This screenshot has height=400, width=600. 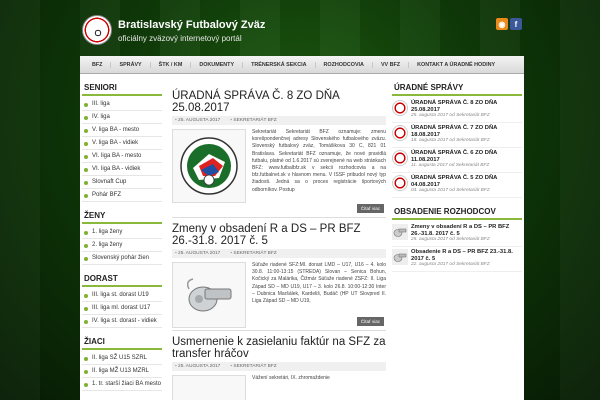 What do you see at coordinates (509, 24) in the screenshot?
I see `social-links: ◉ f` at bounding box center [509, 24].